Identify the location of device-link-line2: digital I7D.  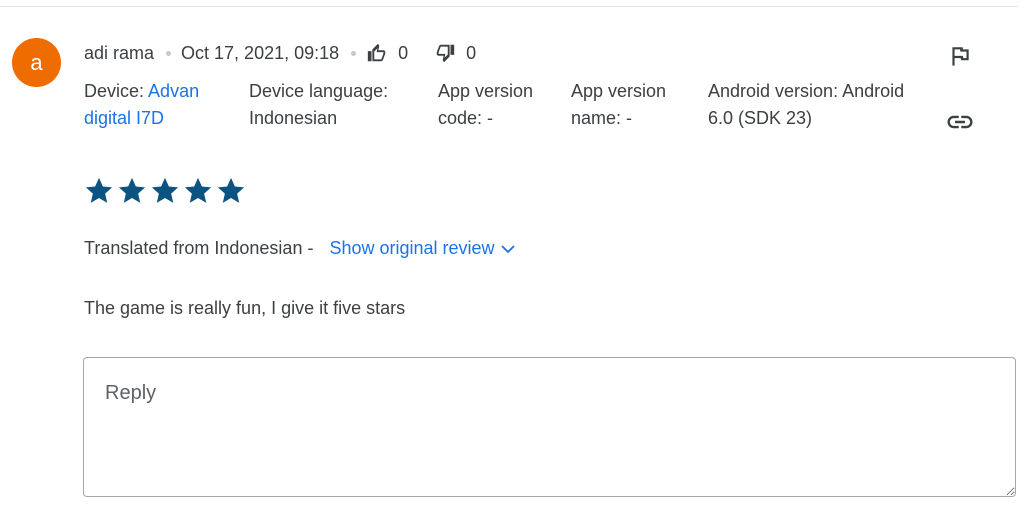
(124, 118).